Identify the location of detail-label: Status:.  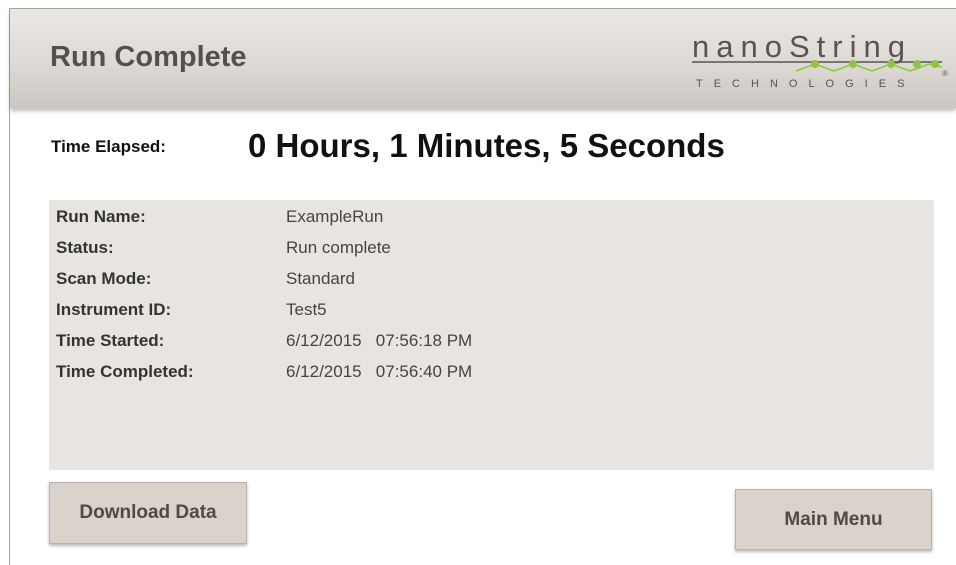
(85, 247).